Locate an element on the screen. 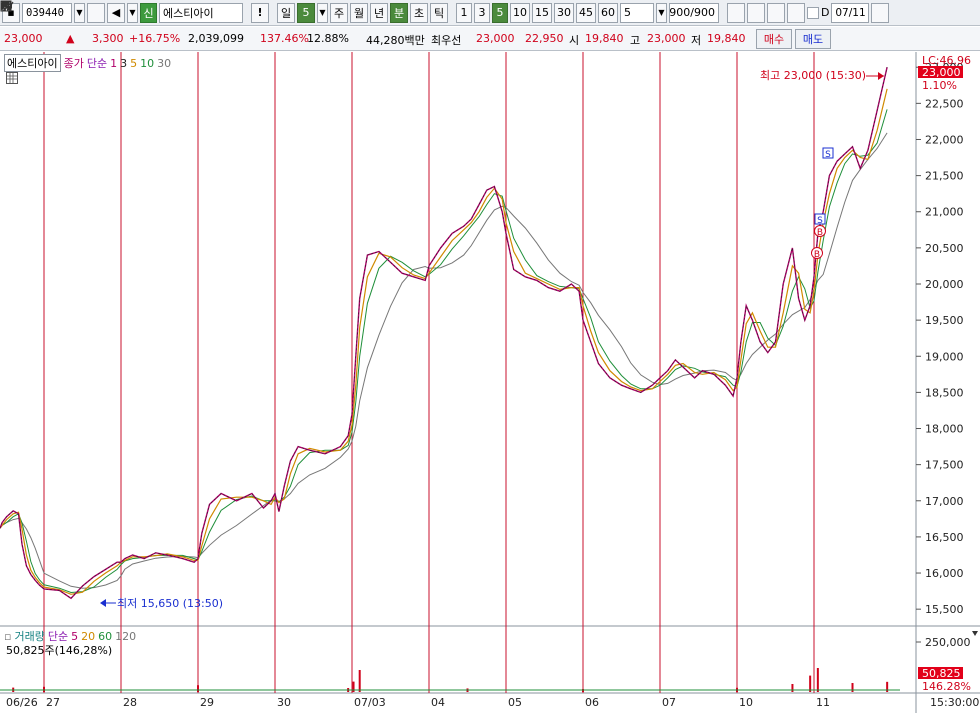 The width and height of the screenshot is (980, 713). interval-60-button: 60 is located at coordinates (608, 12).